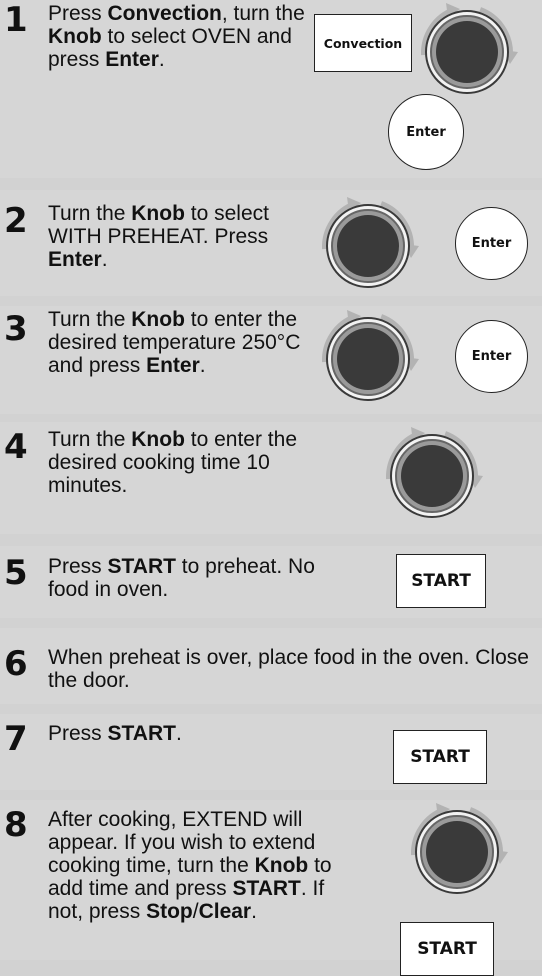  Describe the element at coordinates (16, 825) in the screenshot. I see `step-number: 8` at that location.